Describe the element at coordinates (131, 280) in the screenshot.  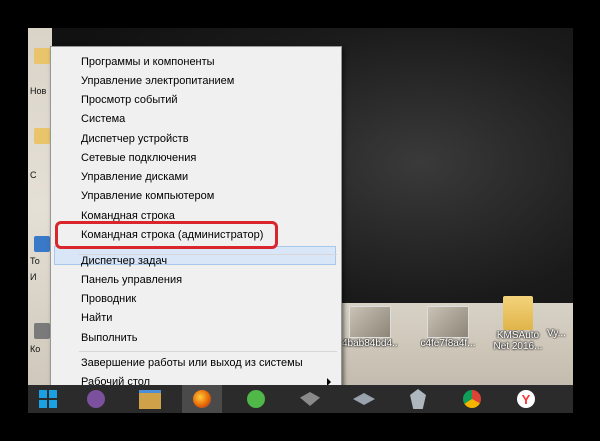
I see `menu-item-control-panel: Панель управления` at that location.